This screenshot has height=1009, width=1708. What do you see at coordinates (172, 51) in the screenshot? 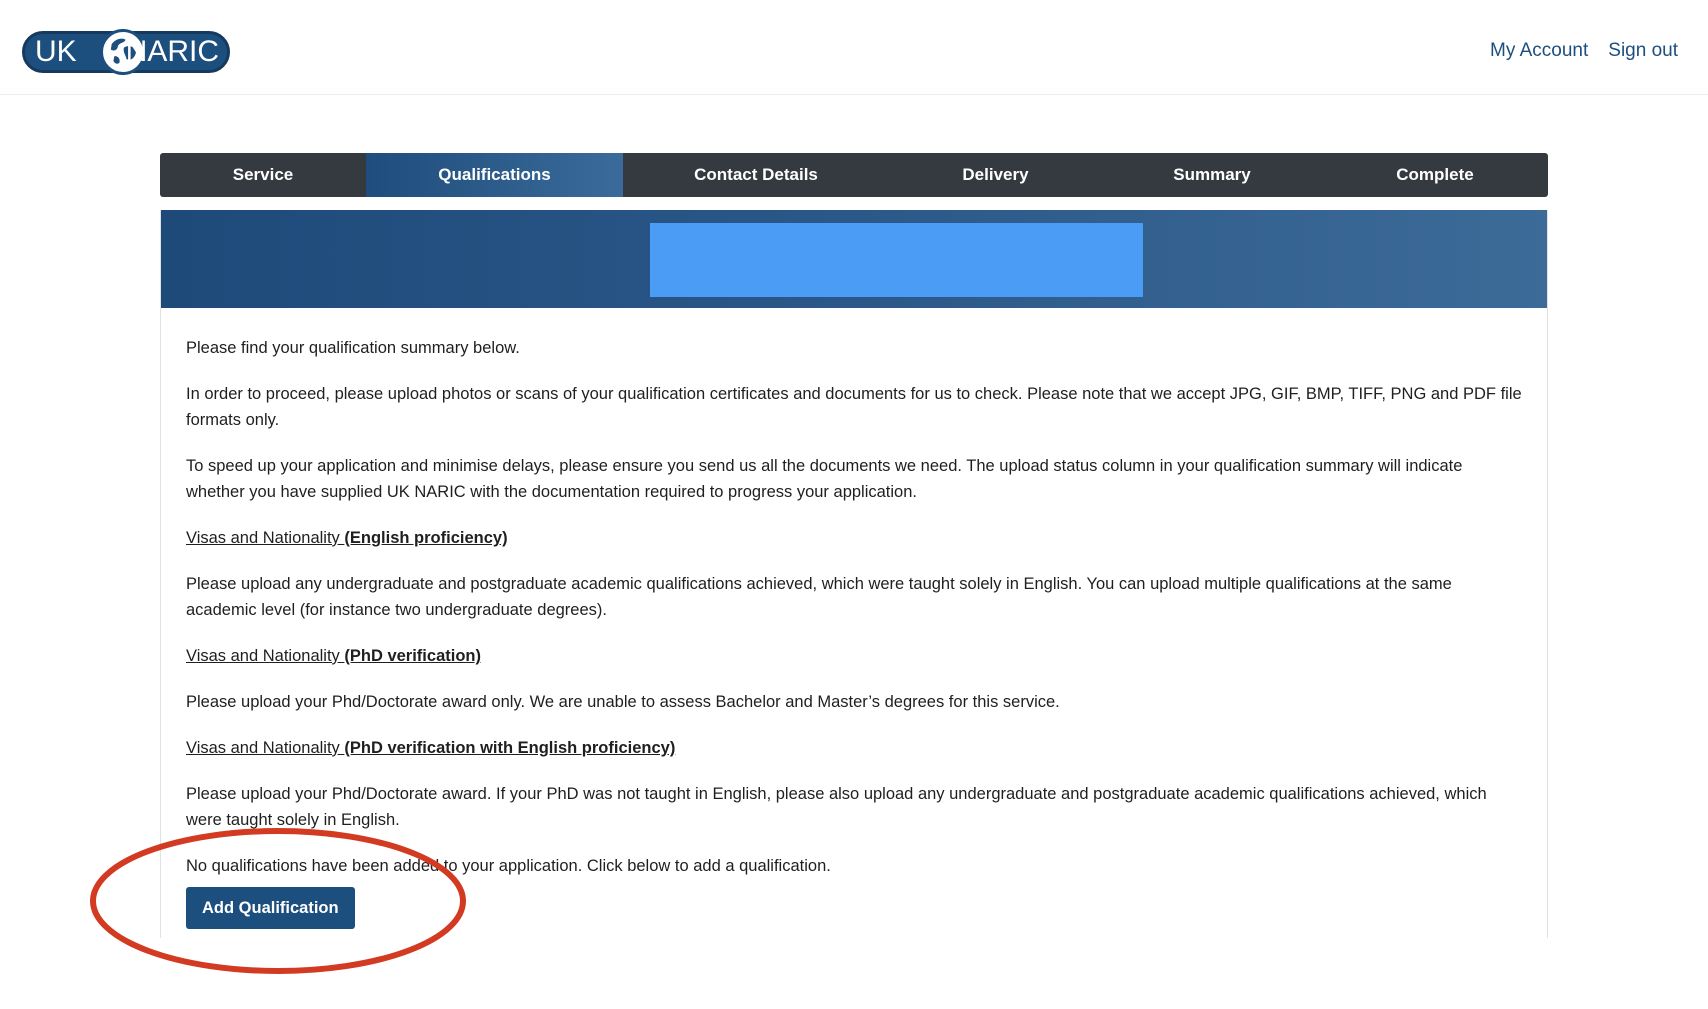
I see `logo-text-naric: NARIC` at bounding box center [172, 51].